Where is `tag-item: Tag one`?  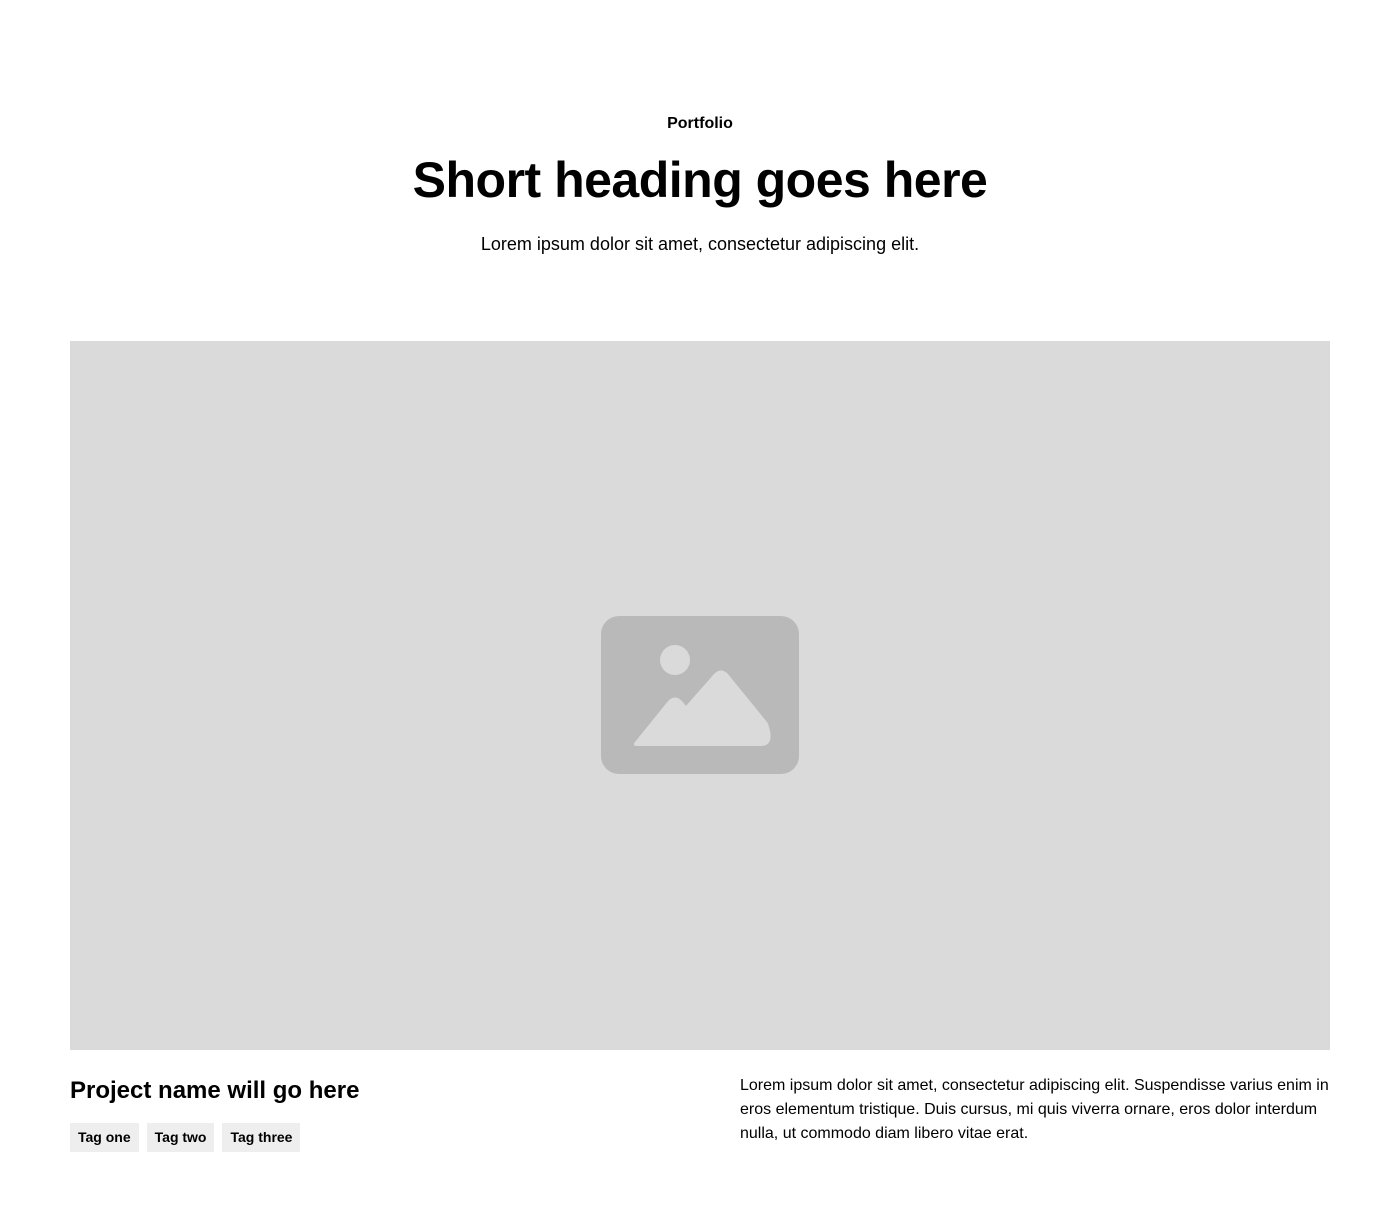
tag-item: Tag one is located at coordinates (104, 1137).